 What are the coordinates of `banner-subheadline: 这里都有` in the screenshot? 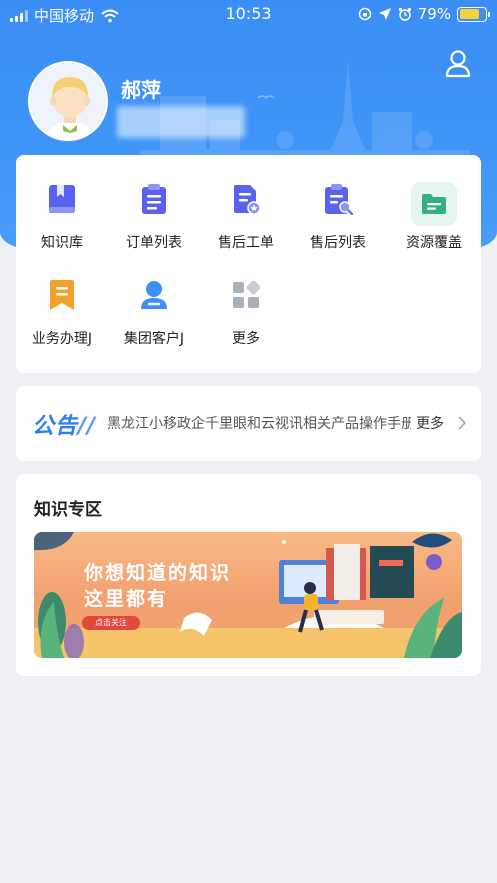 It's located at (126, 599).